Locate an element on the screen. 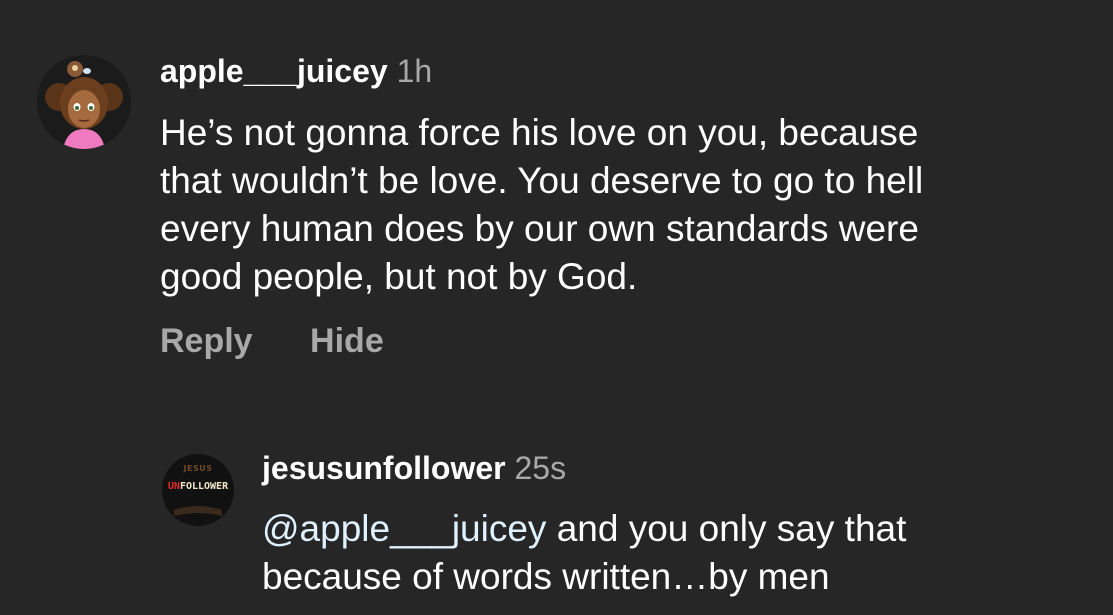  avatar is located at coordinates (84, 102).